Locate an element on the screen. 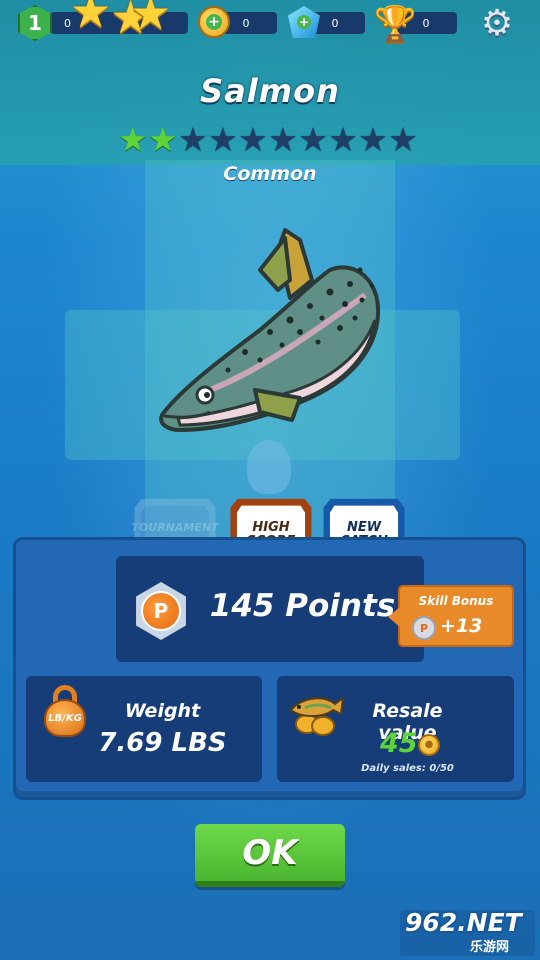 The width and height of the screenshot is (540, 960). ok-button: OK is located at coordinates (270, 855).